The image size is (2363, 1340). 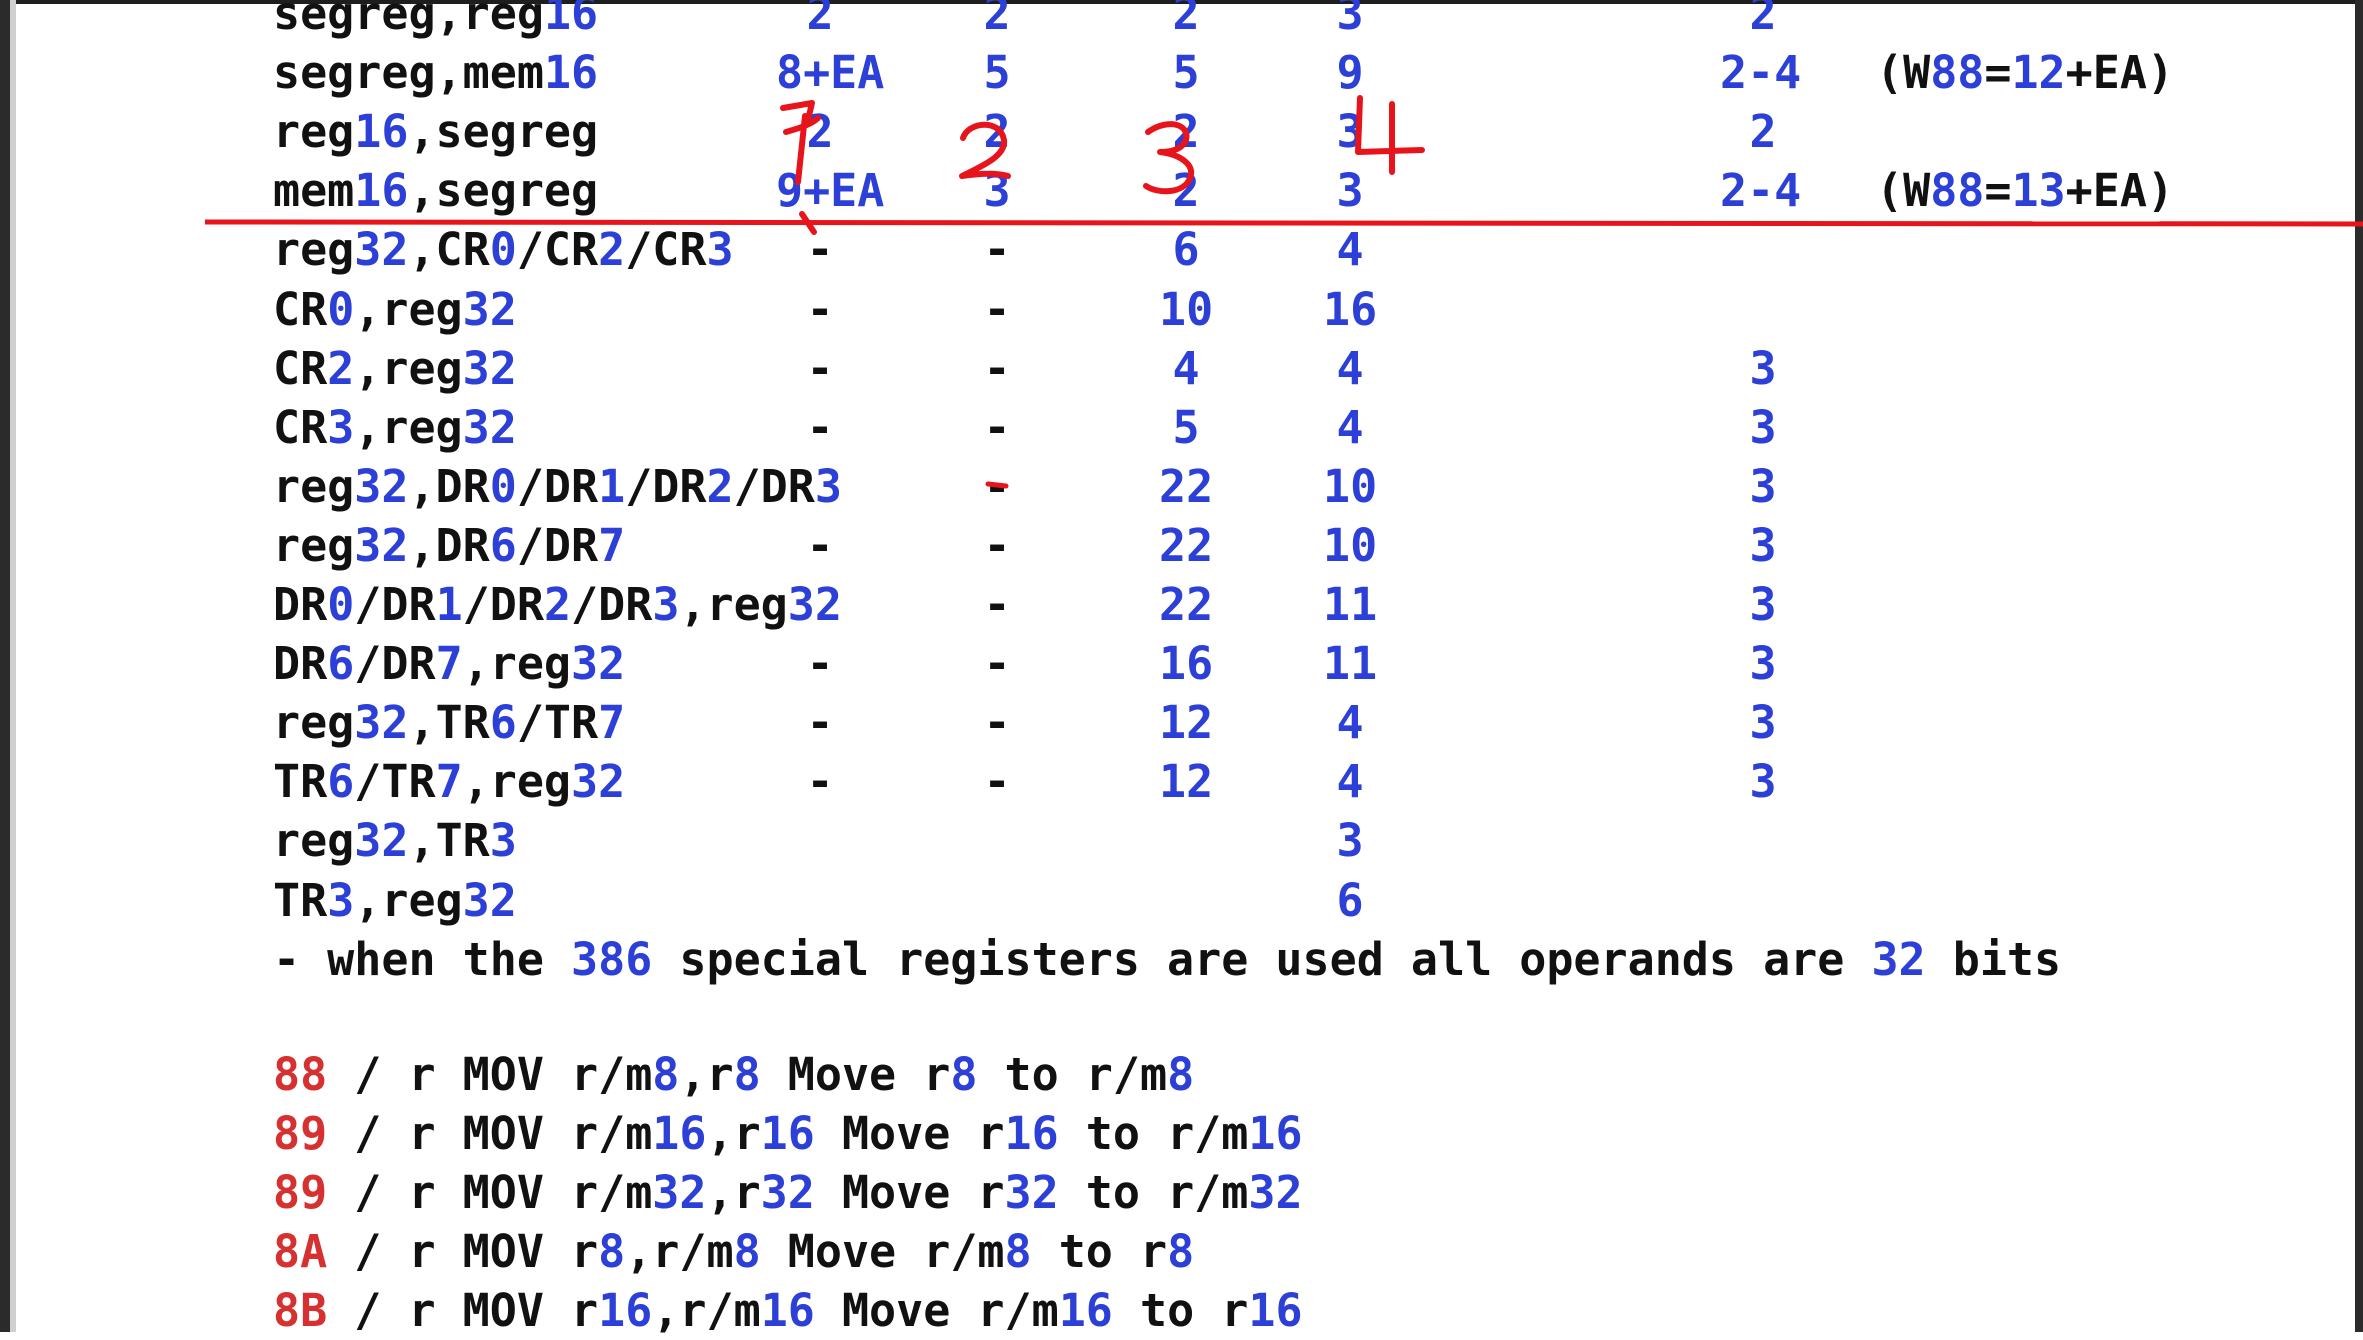 I want to click on timing-table-row: reg32,TR6/TR7 - - 12 4 3, so click(x=1181, y=723).